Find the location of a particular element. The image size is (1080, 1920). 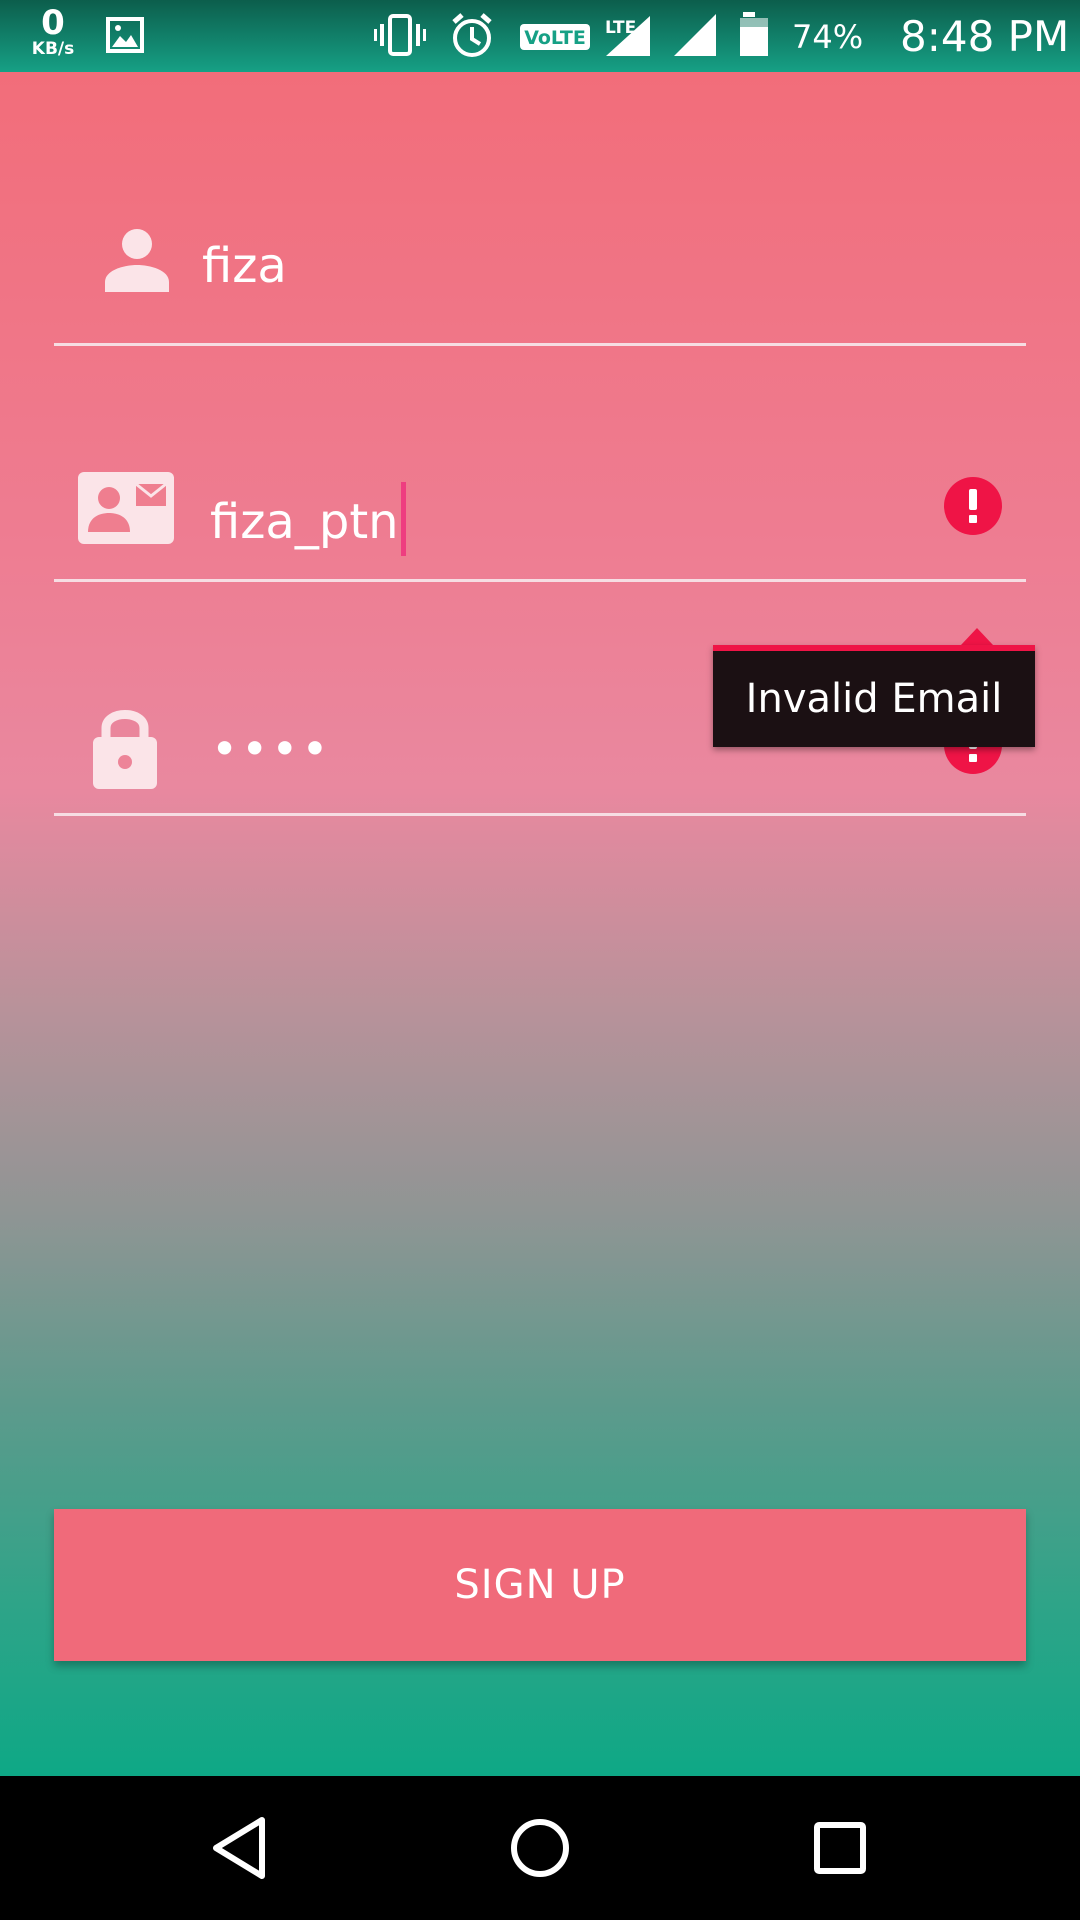

contact-card-icon is located at coordinates (126, 510).